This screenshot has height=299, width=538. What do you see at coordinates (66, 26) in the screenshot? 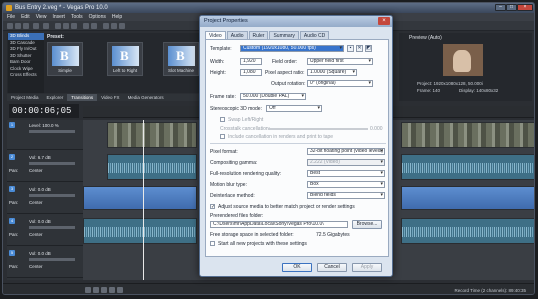
I see `copy-icon` at bounding box center [66, 26].